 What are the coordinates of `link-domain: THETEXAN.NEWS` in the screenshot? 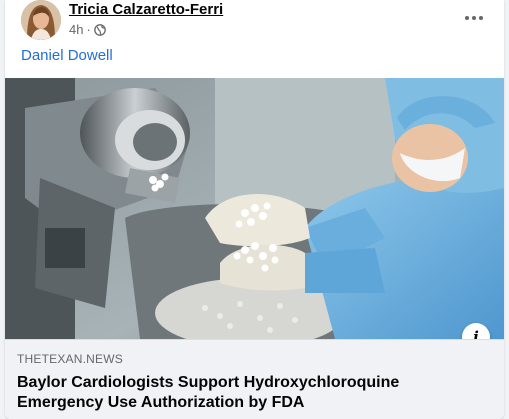 It's located at (70, 359).